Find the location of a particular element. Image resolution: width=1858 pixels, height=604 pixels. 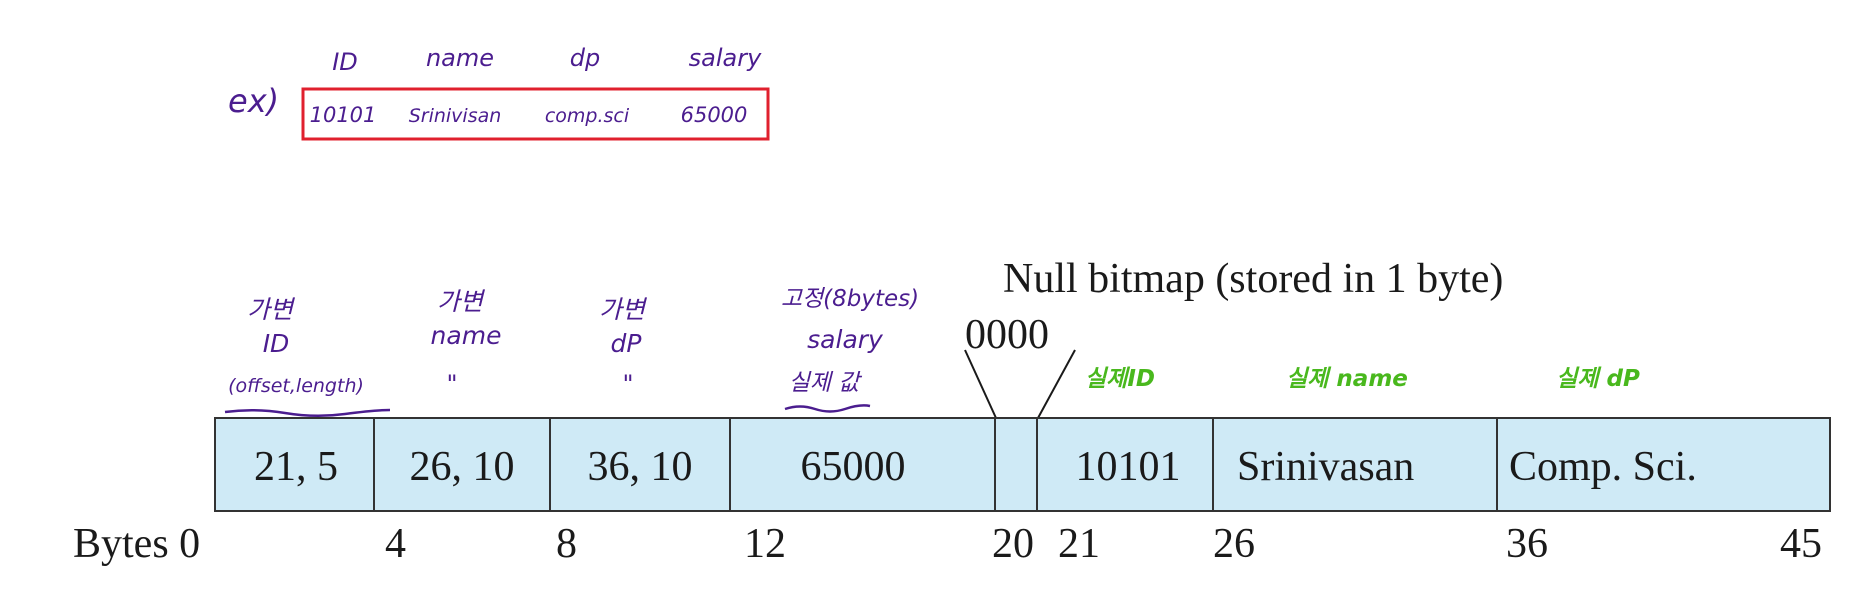

byte-offsets: Bytes 0 4 8 12 20 21 26 36 45 is located at coordinates (947, 544).